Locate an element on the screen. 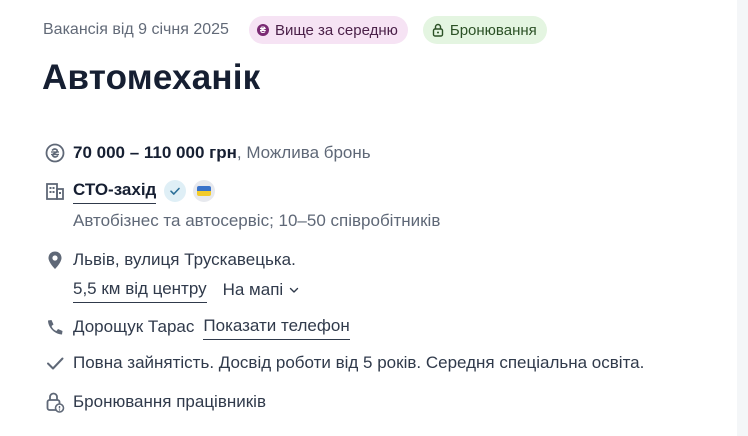  on-map-toggle: На мапі is located at coordinates (262, 290).